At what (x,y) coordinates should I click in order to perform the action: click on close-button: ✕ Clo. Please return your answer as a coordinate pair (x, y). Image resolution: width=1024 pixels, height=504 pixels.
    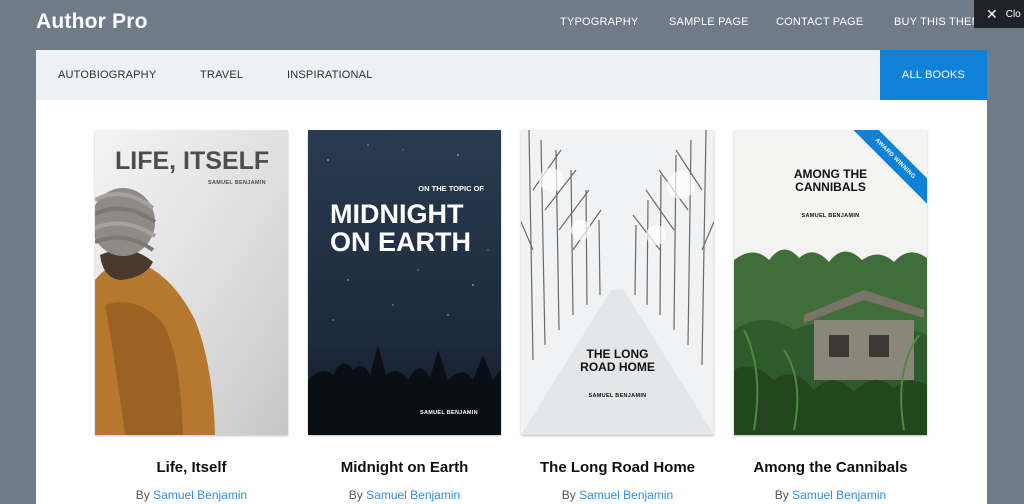
    Looking at the image, I should click on (999, 14).